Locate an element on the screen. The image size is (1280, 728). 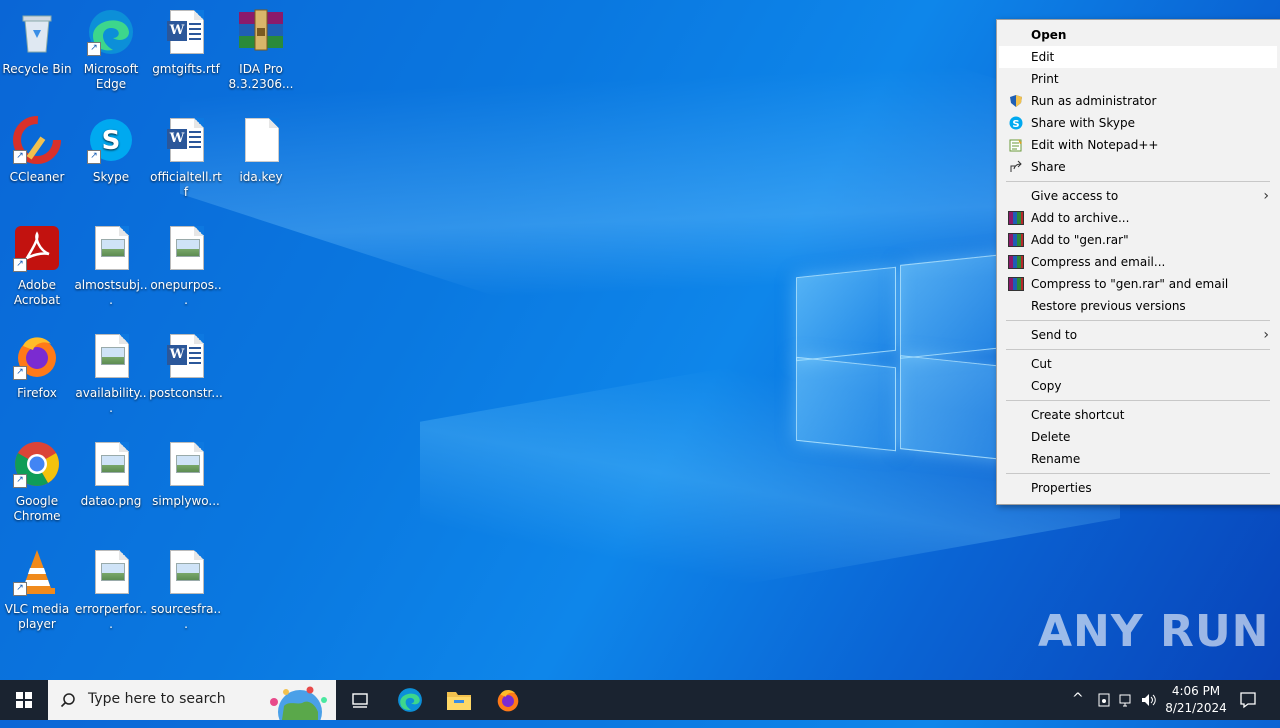
desktop-icon-ccleaner: ↗ CCleaner is located at coordinates (37, 150).